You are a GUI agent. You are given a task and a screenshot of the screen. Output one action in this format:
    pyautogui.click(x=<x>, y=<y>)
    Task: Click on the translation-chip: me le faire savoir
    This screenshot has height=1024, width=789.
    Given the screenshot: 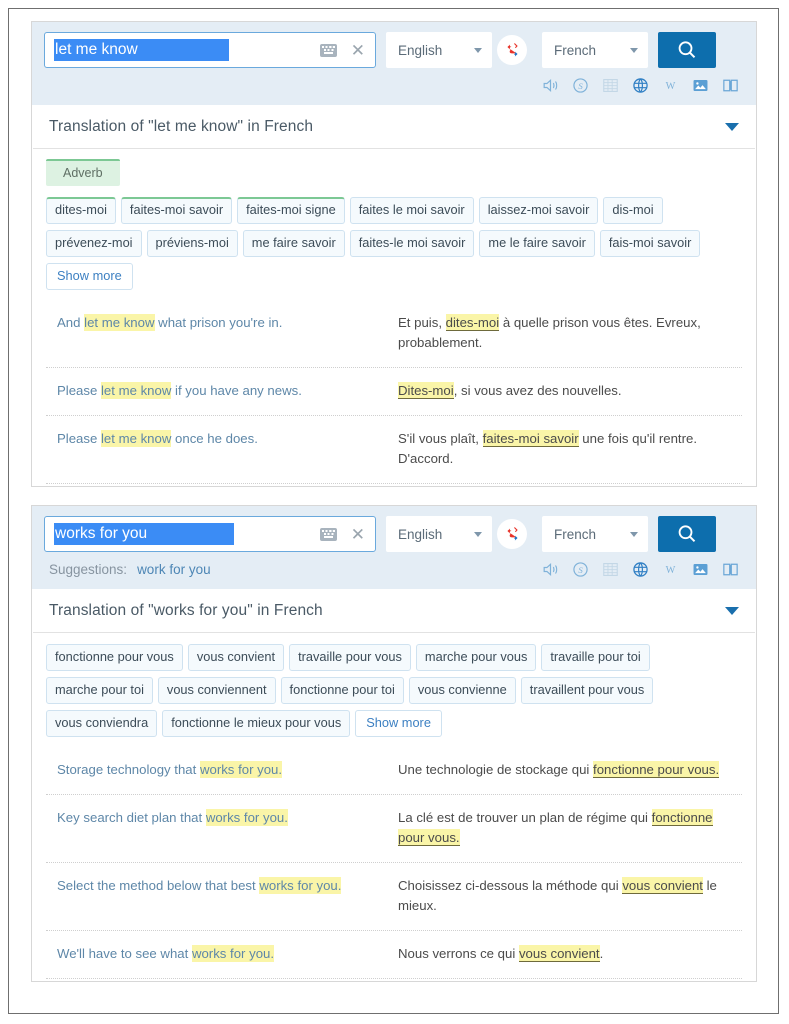 What is the action you would take?
    pyautogui.click(x=537, y=243)
    